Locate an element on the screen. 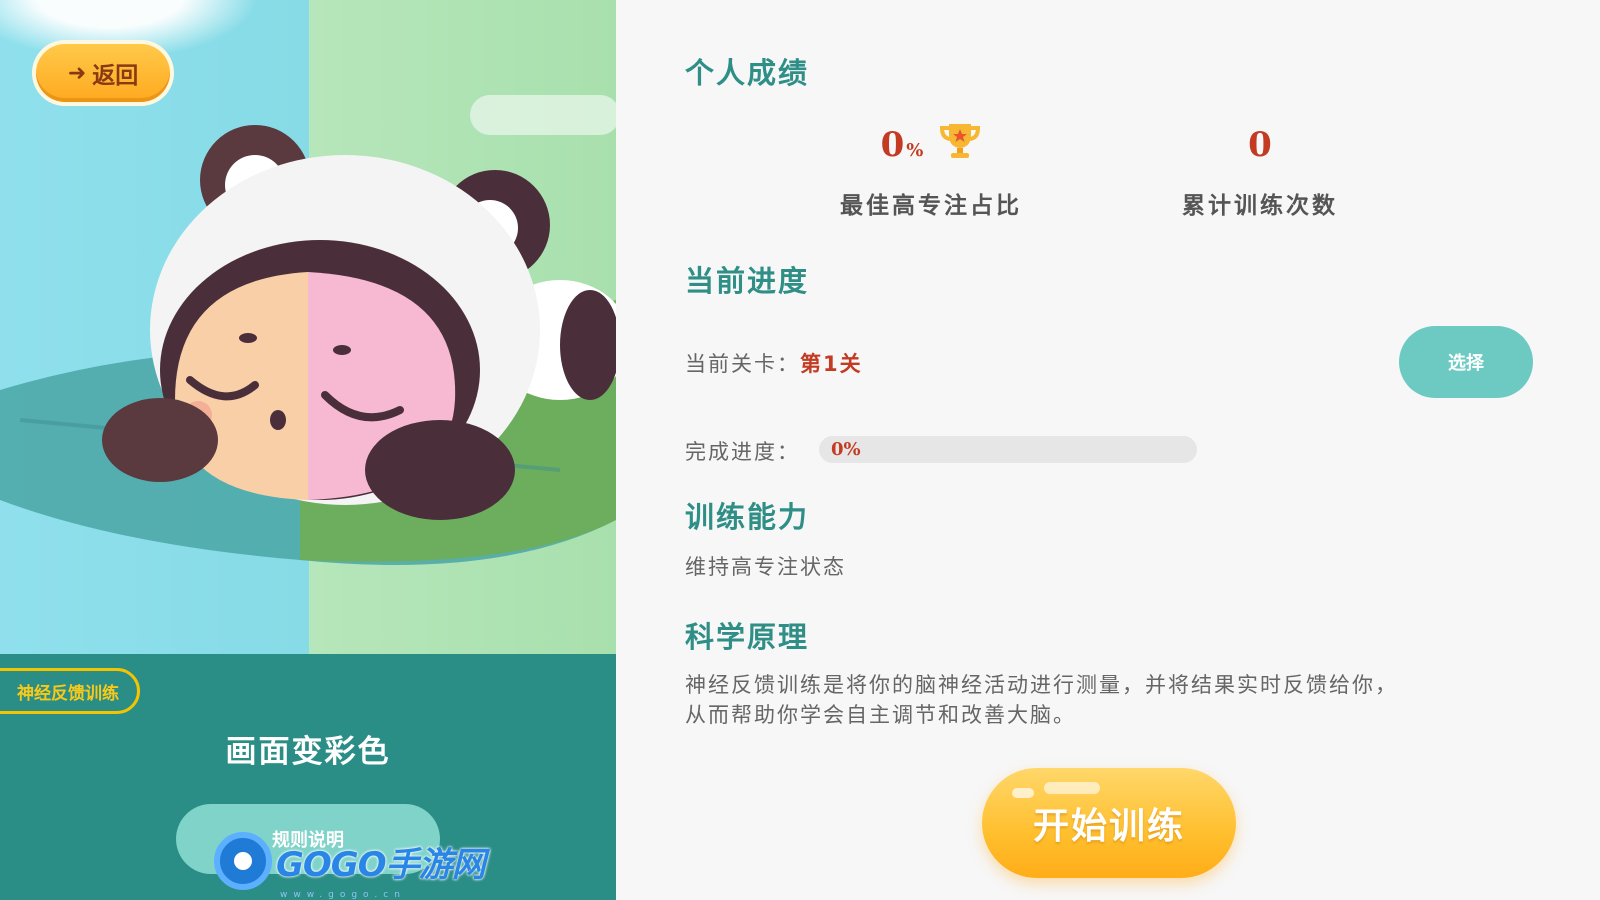 The height and width of the screenshot is (900, 1600). science-text-line2: 从而帮助你学会自主调节和改善大脑。 is located at coordinates (880, 715).